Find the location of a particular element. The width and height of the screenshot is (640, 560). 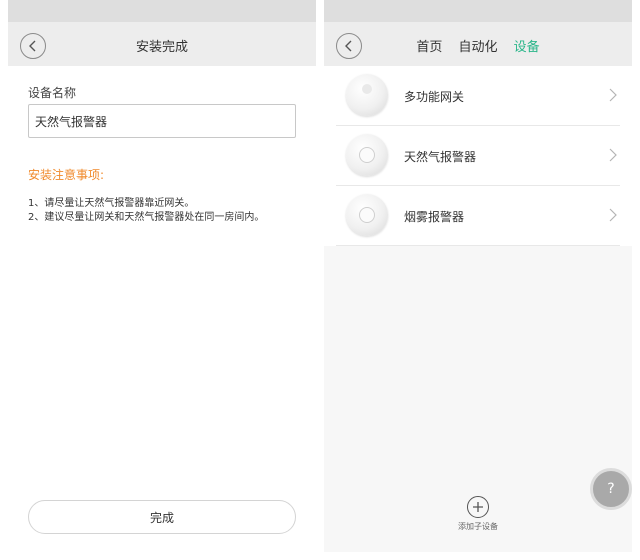

tab-home: 首页 is located at coordinates (429, 45).